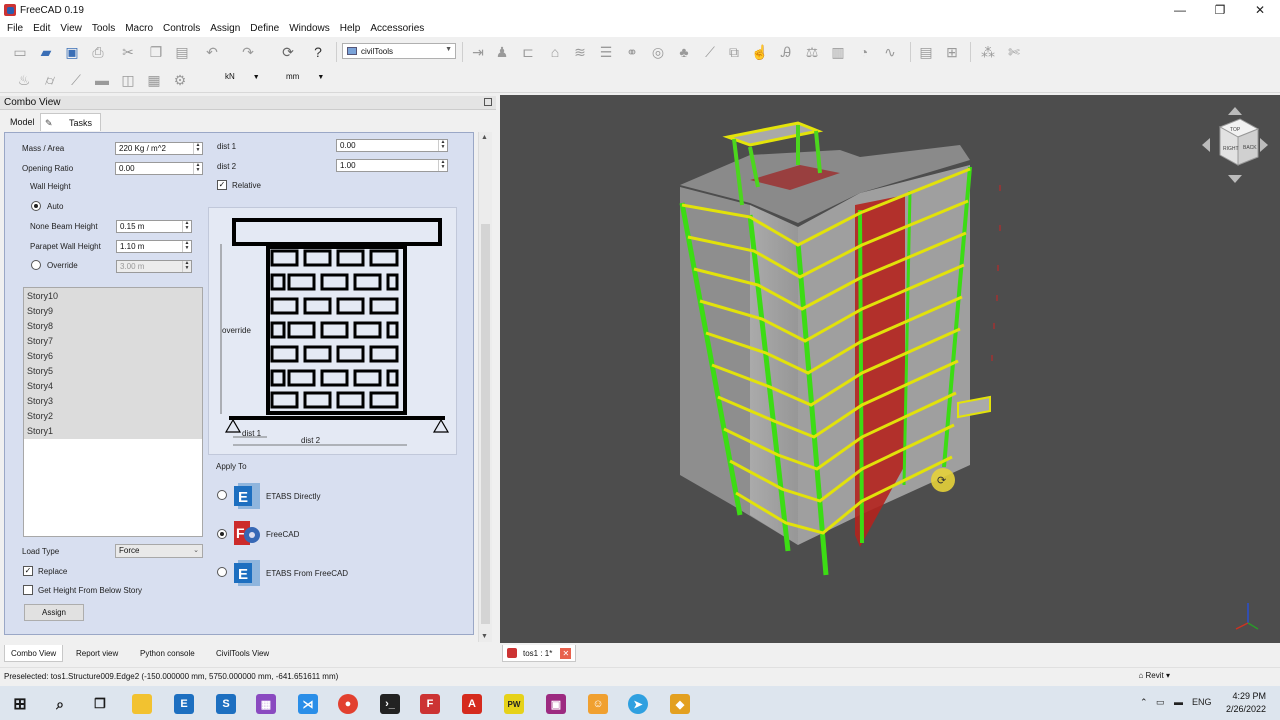  Describe the element at coordinates (838, 52) in the screenshot. I see `chart-icon: ▥` at that location.